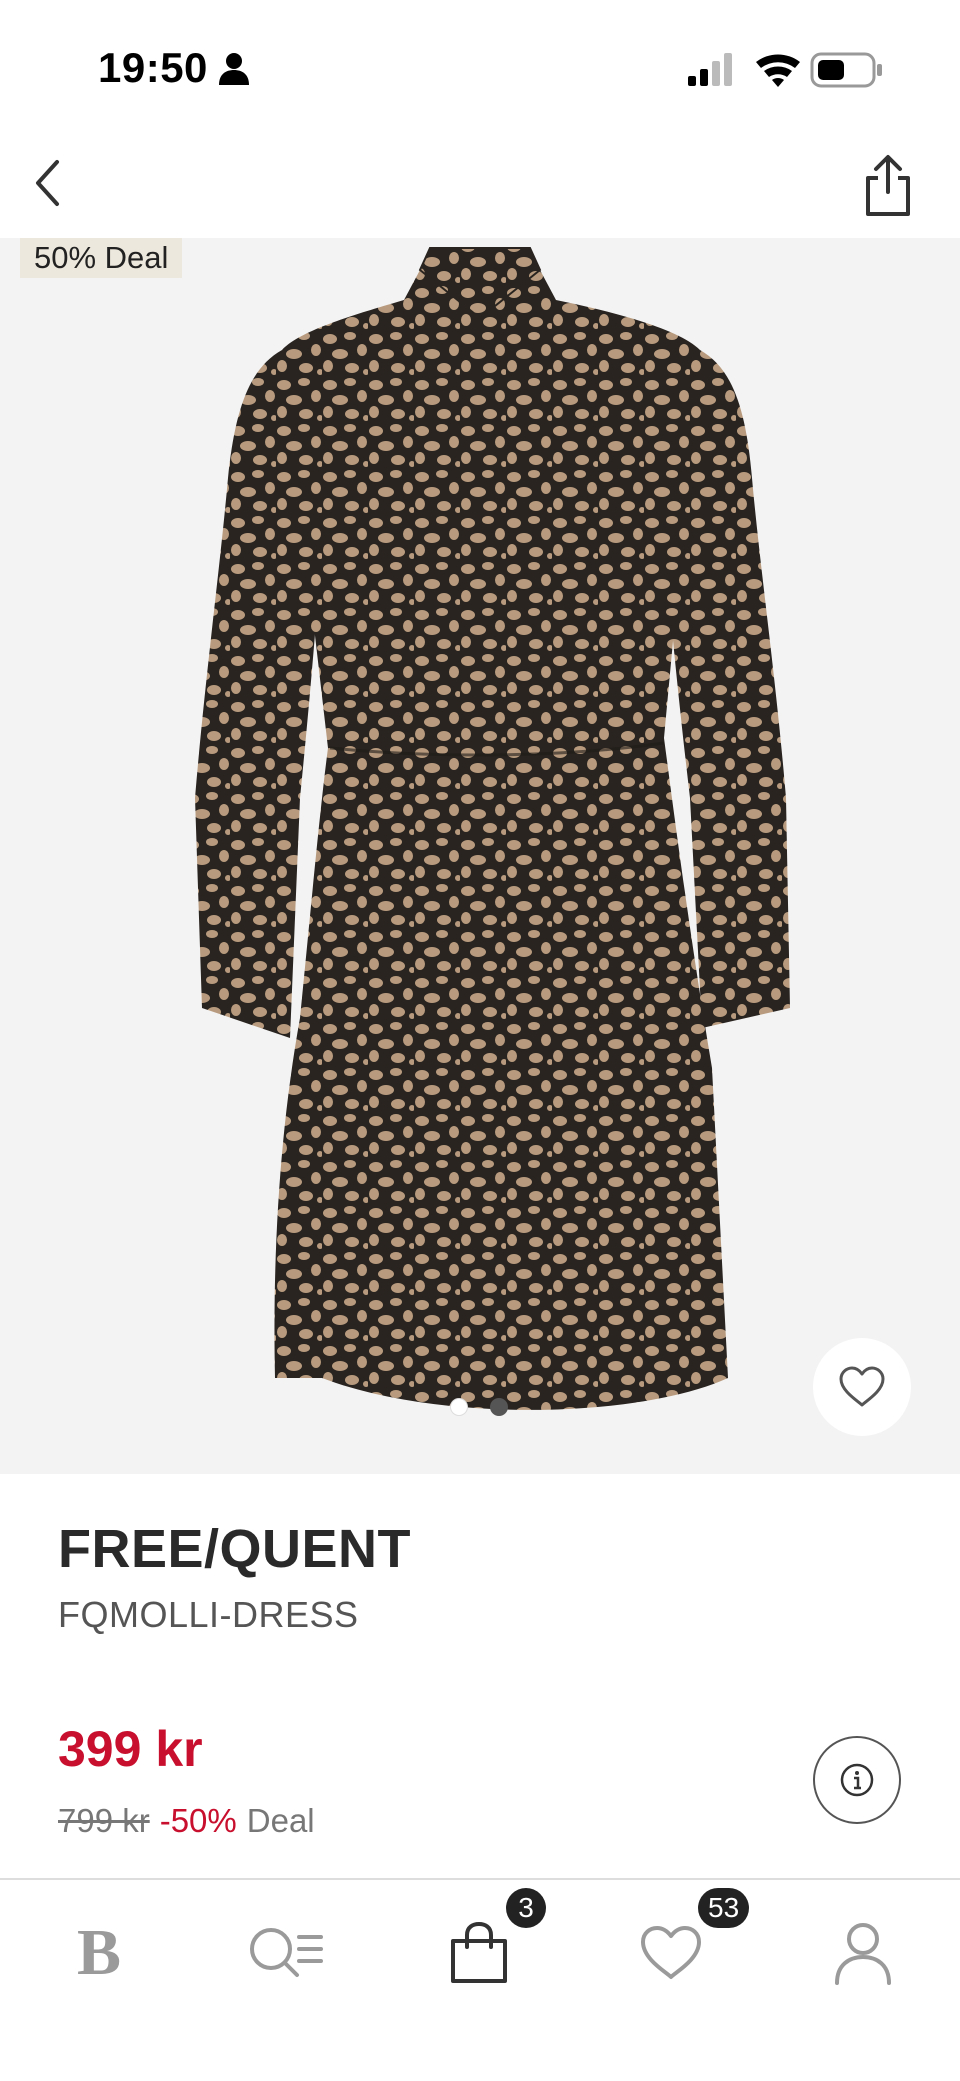  What do you see at coordinates (846, 70) in the screenshot?
I see `battery-icon` at bounding box center [846, 70].